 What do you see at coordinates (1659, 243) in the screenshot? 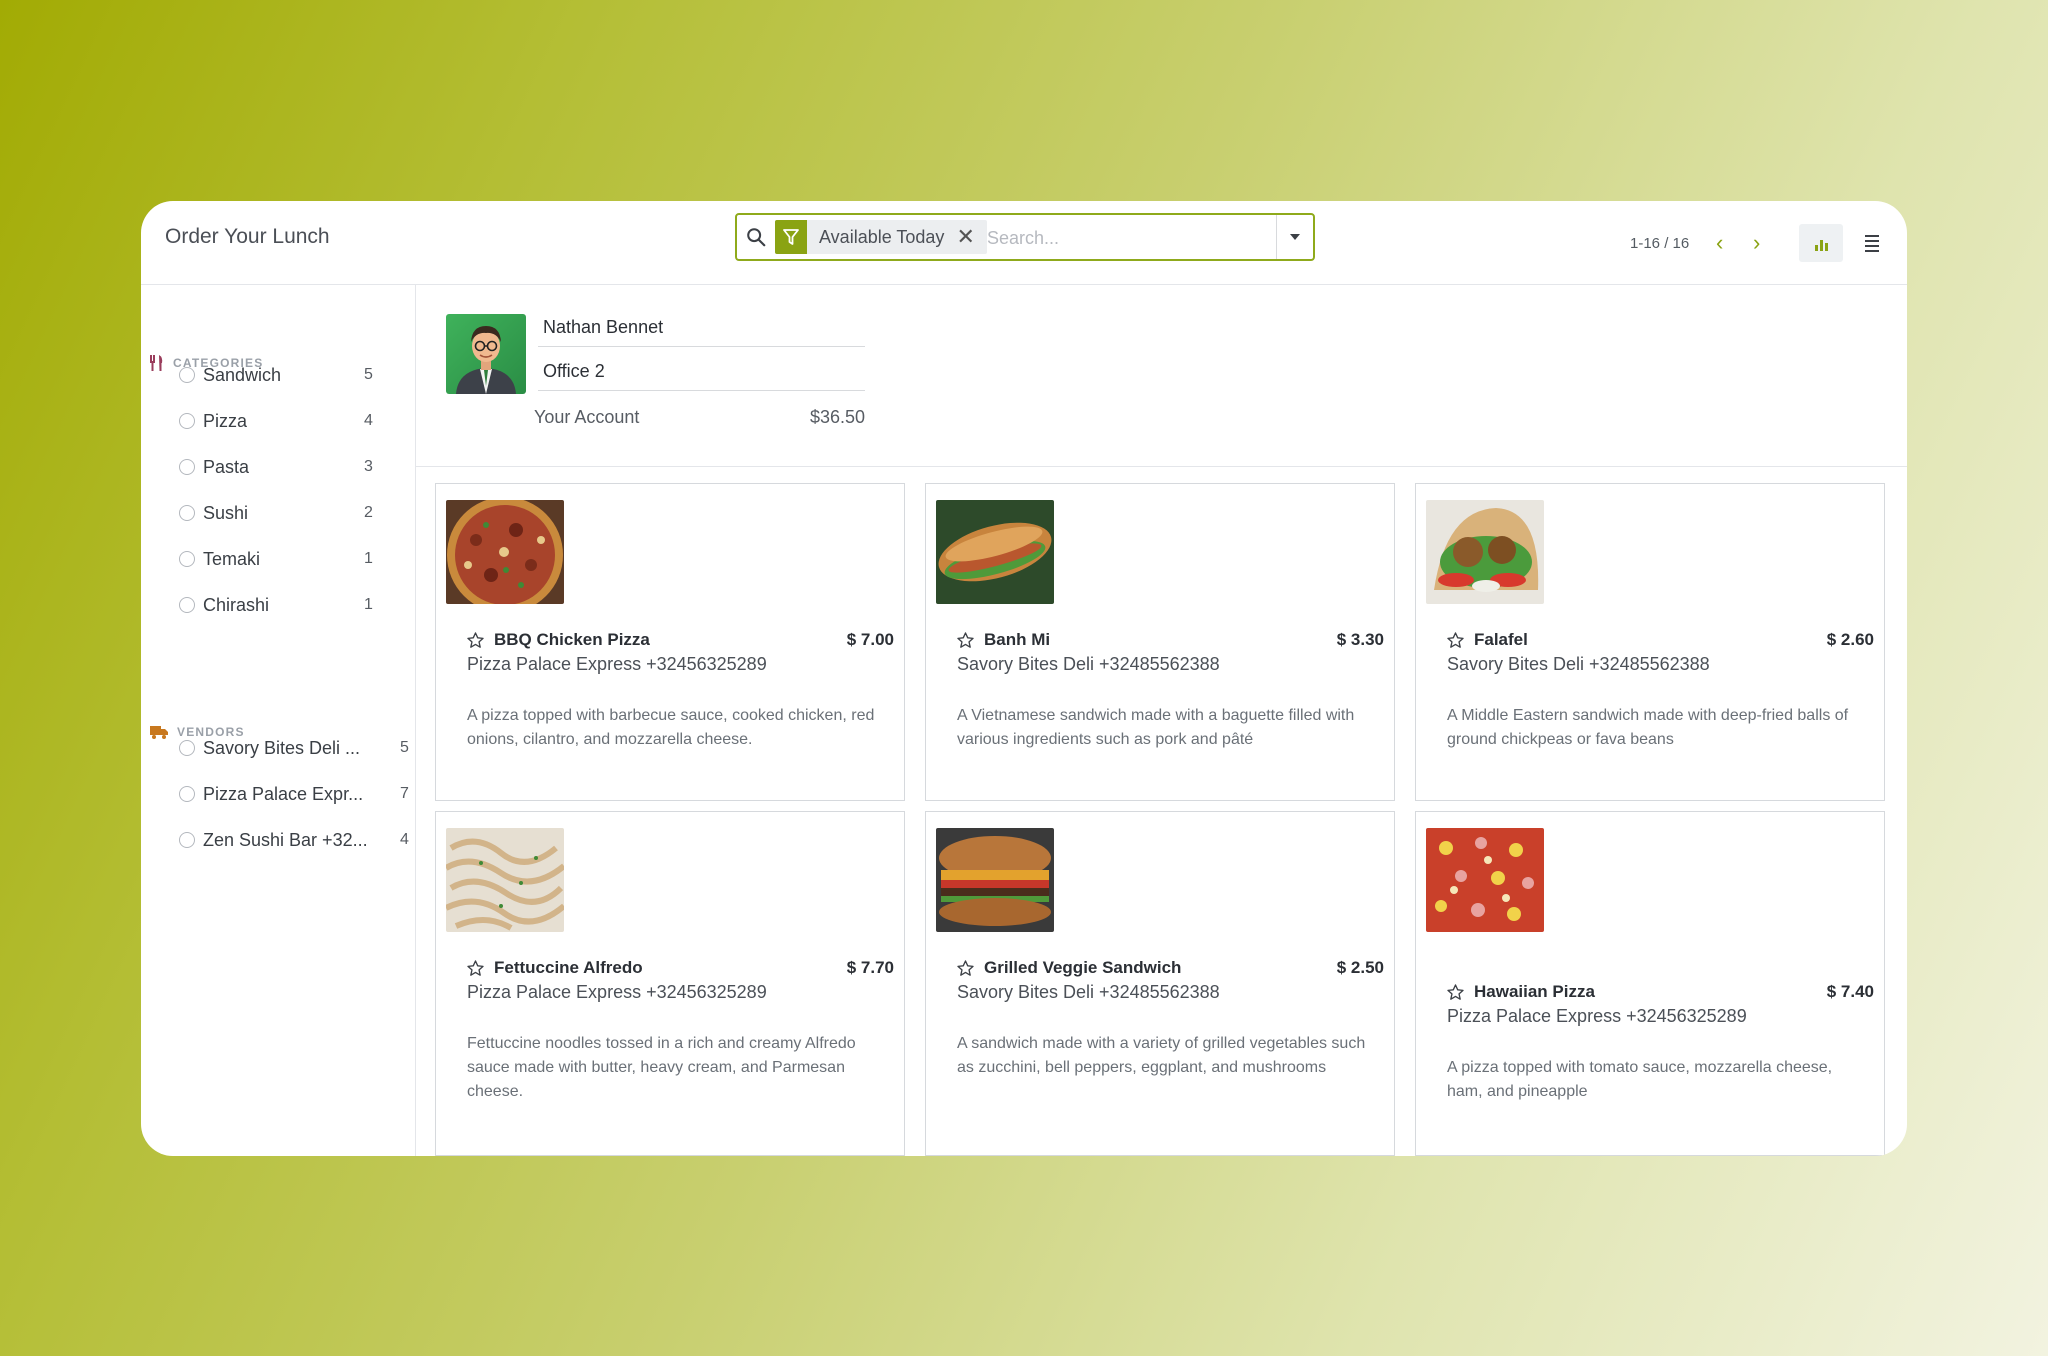
I see `pager-value: 1-16 / 16` at bounding box center [1659, 243].